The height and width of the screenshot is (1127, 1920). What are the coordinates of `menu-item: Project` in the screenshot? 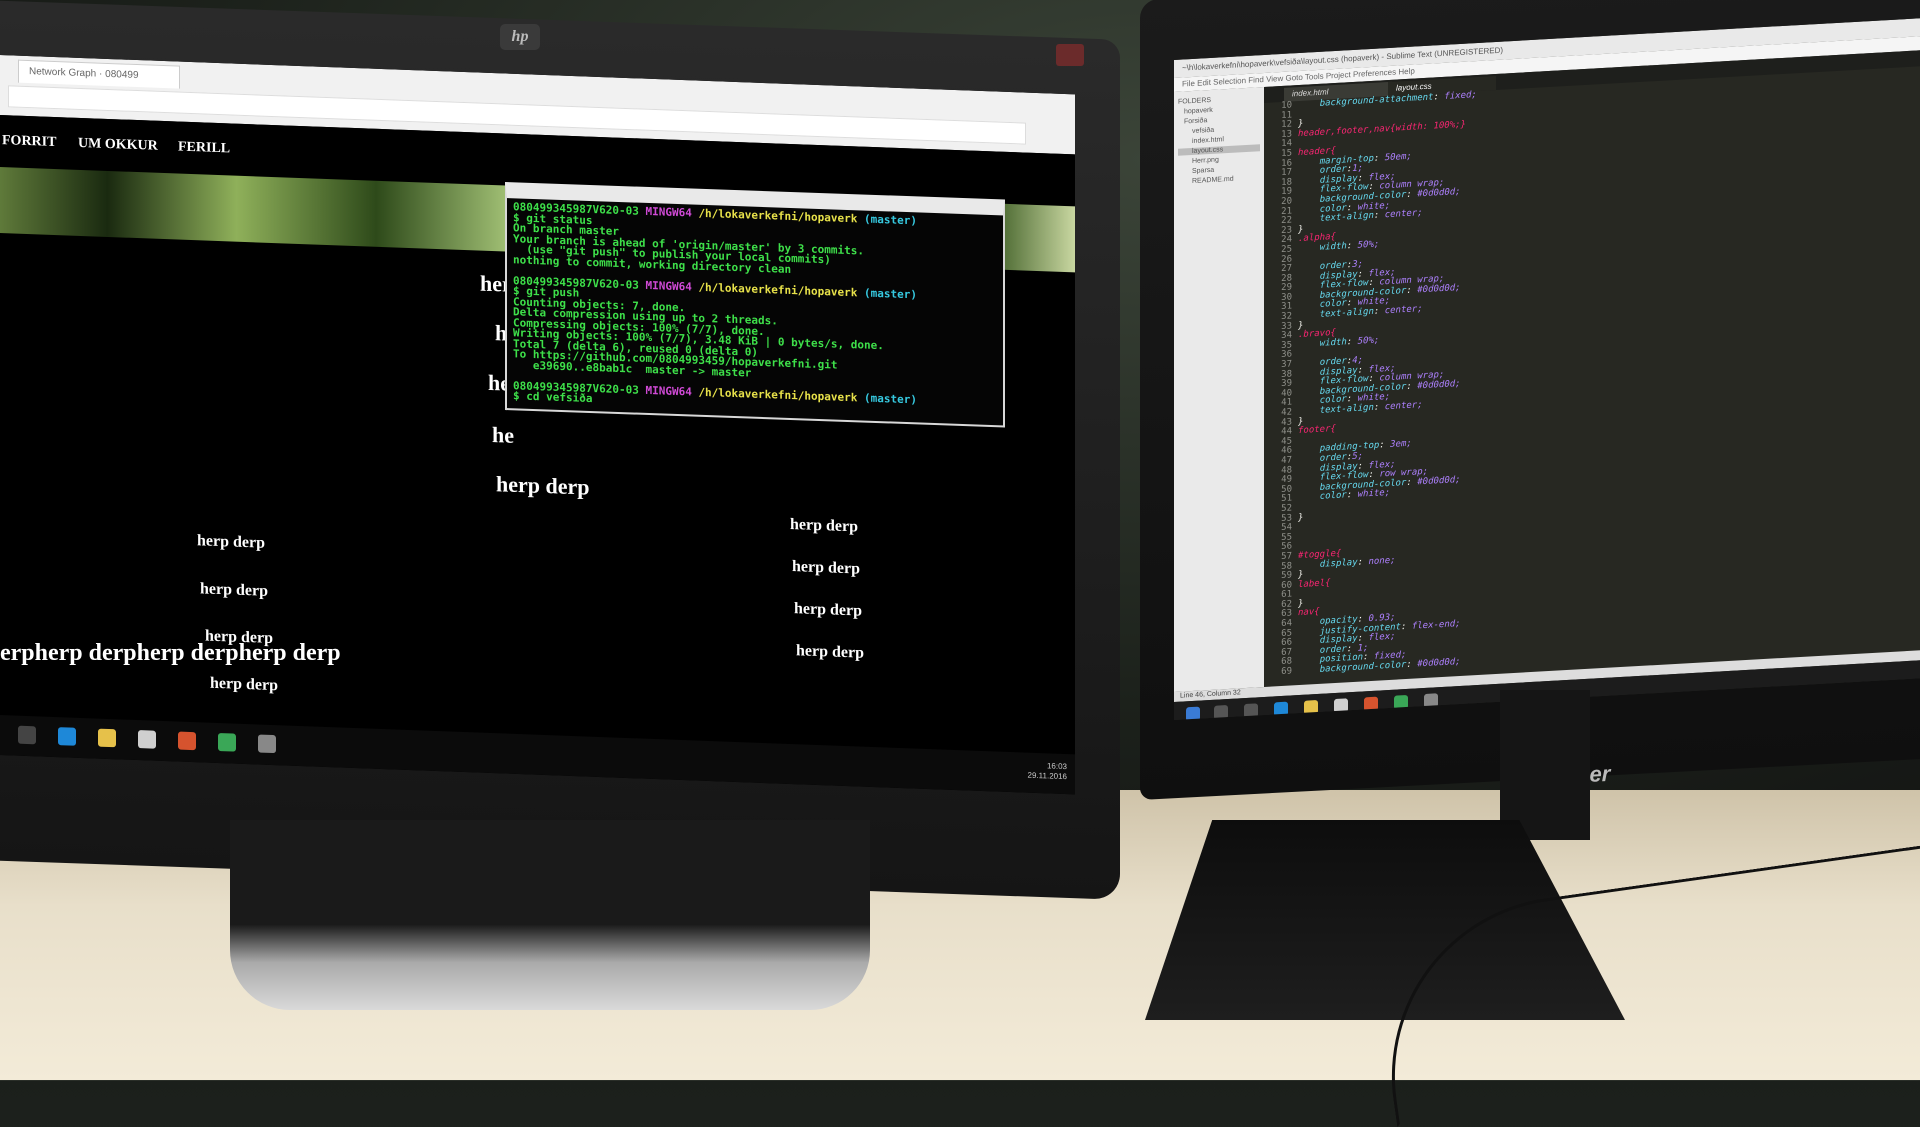 It's located at (1339, 75).